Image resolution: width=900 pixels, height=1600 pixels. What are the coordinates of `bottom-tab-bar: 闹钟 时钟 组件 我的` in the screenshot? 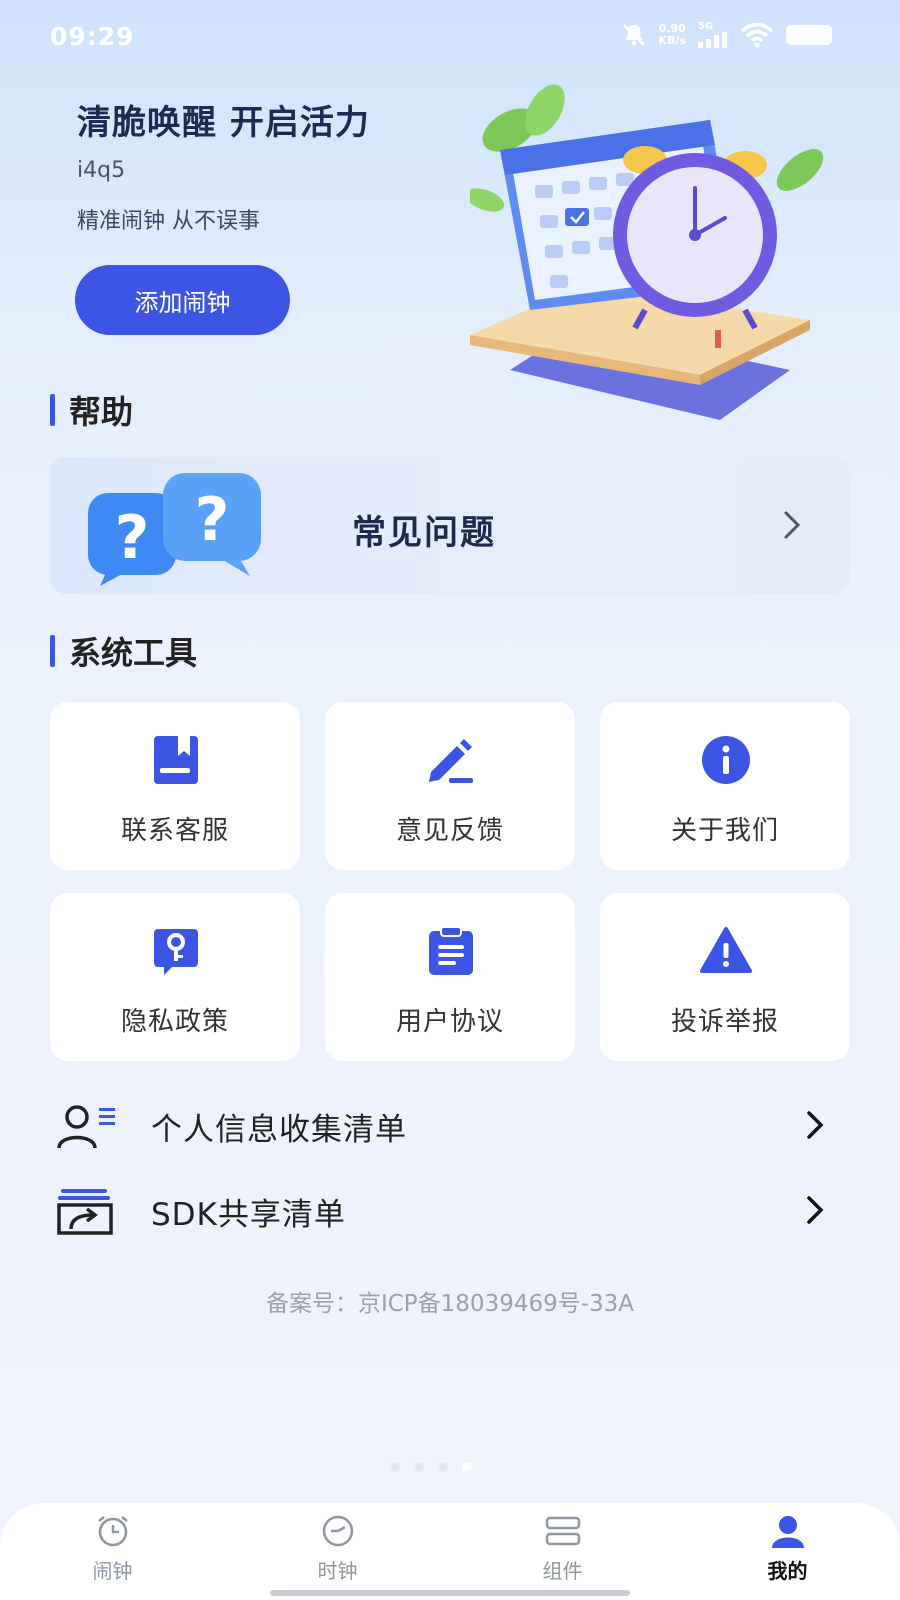 It's located at (450, 1551).